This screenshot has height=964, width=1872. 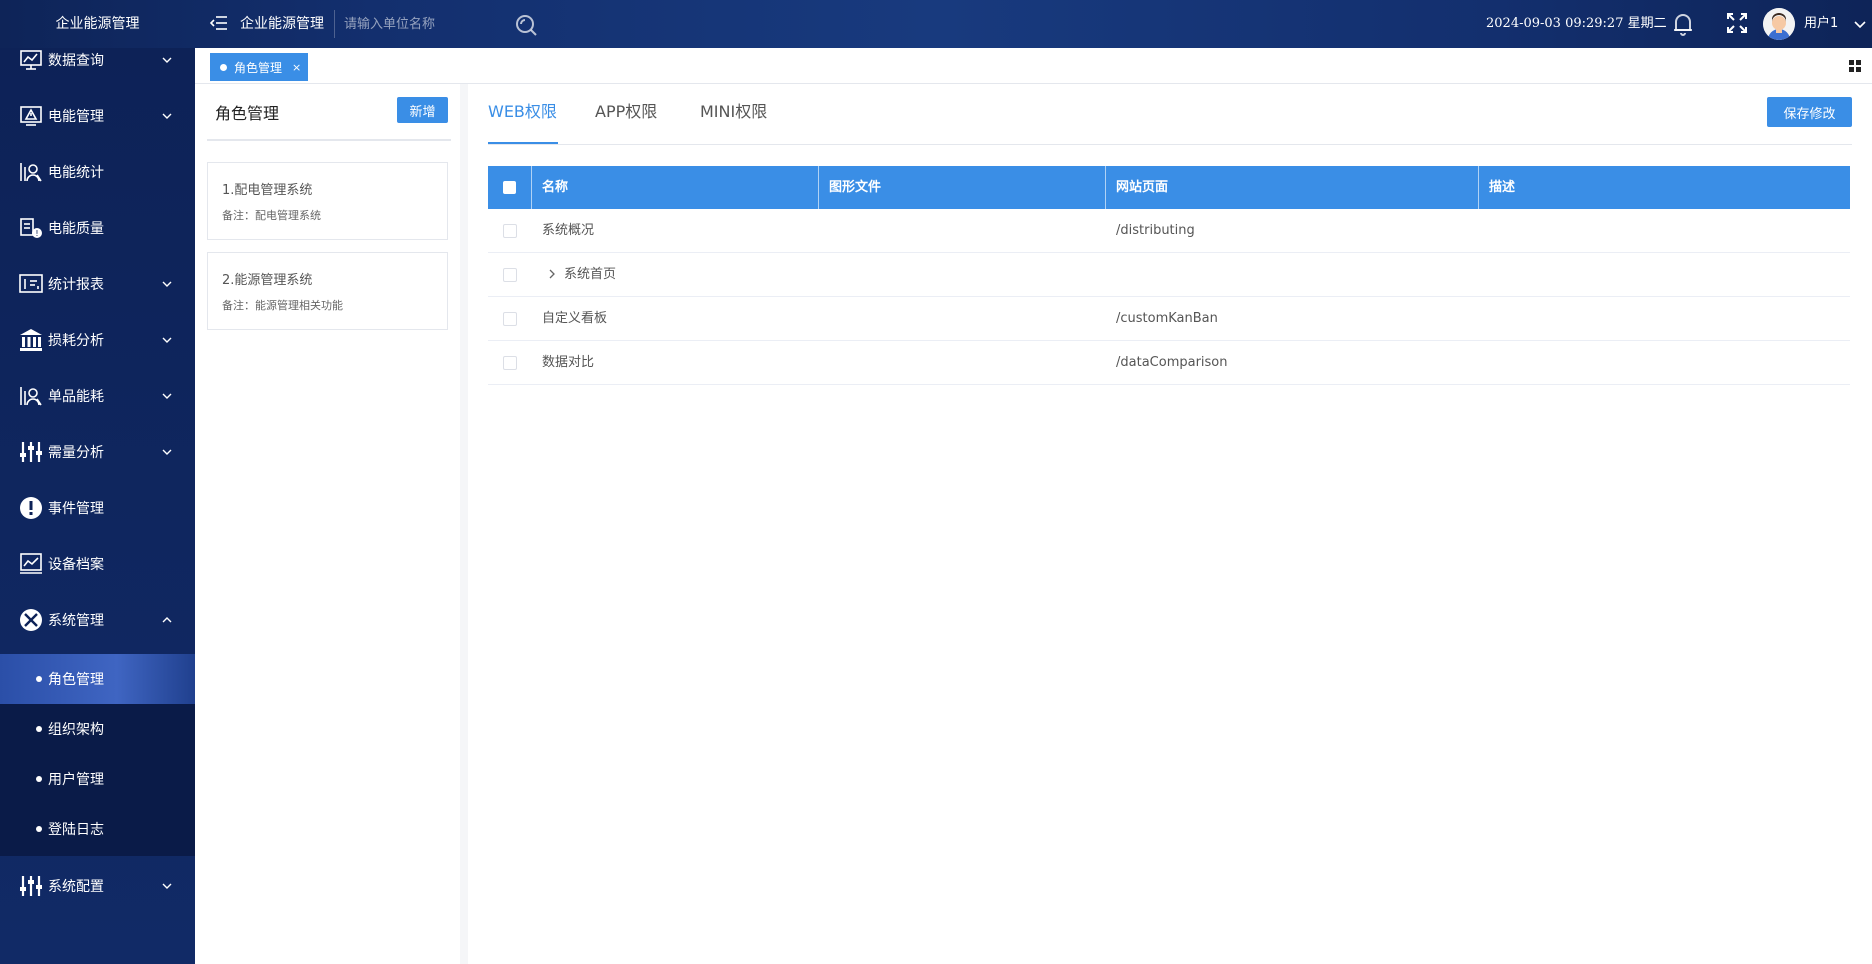 What do you see at coordinates (329, 140) in the screenshot?
I see `divider` at bounding box center [329, 140].